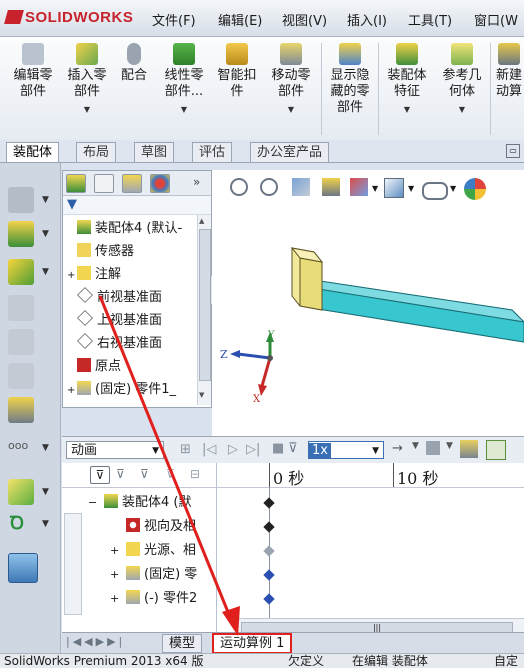  I want to click on play-from-start-icon: |◁, so click(209, 449).